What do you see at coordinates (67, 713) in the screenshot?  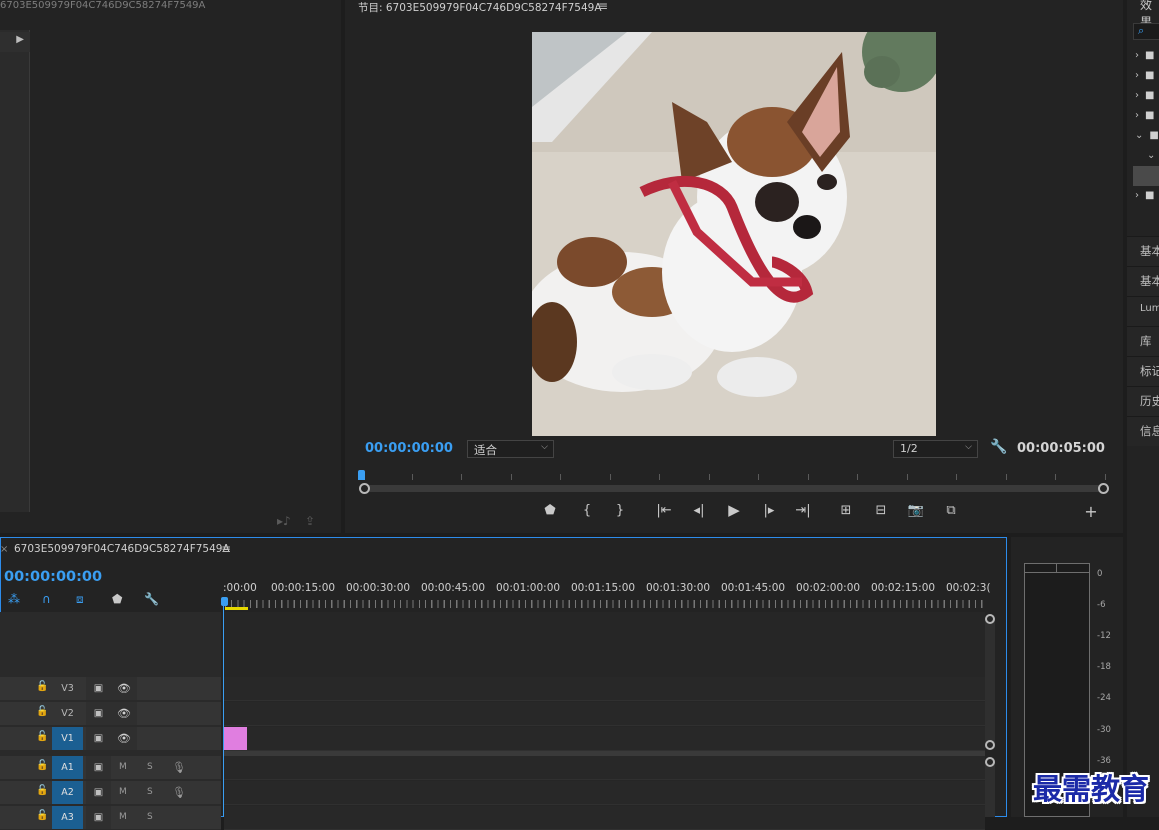 I see `track-name-v2: V2` at bounding box center [67, 713].